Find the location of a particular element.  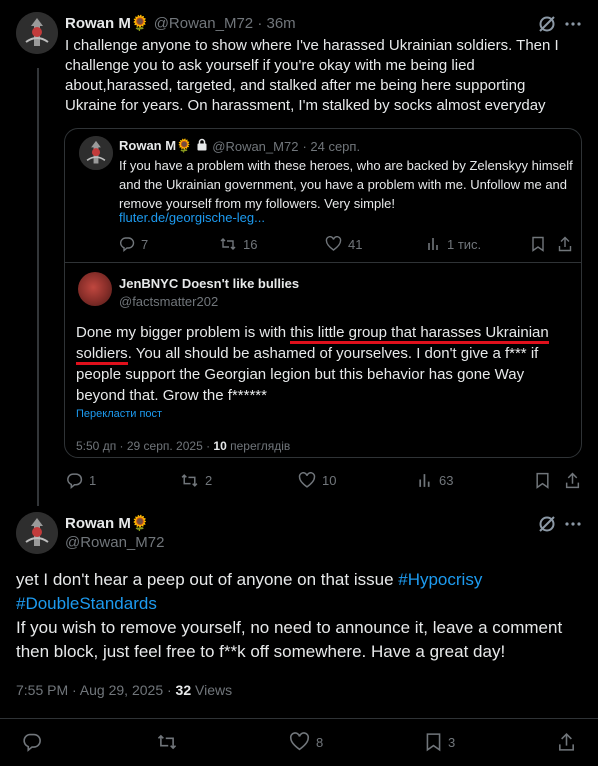

nested-timestamp: 5:50 дп · 29 серп. 2025 · is located at coordinates (144, 446).